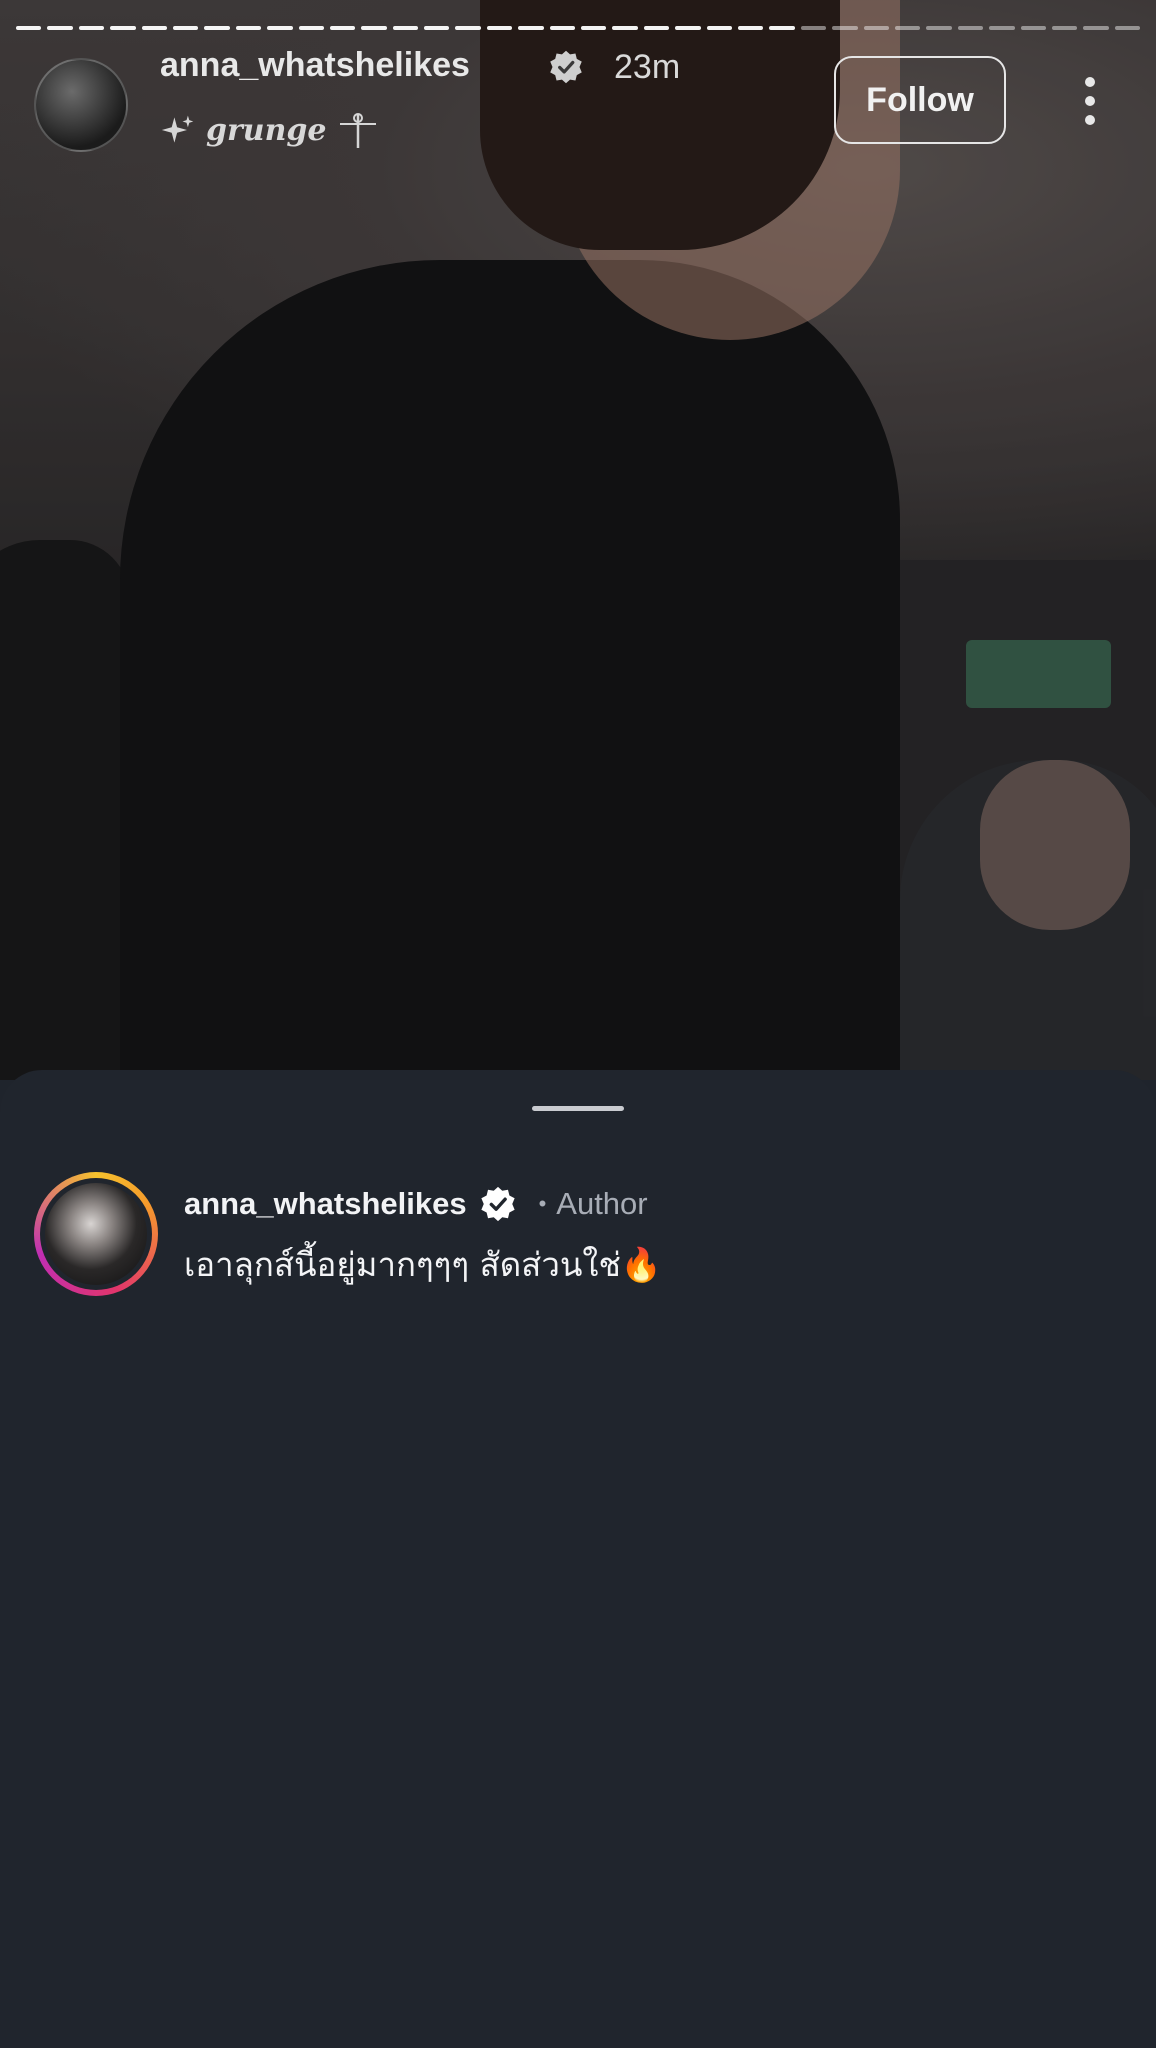 The width and height of the screenshot is (1156, 2048). What do you see at coordinates (920, 100) in the screenshot?
I see `follow-button: Follow` at bounding box center [920, 100].